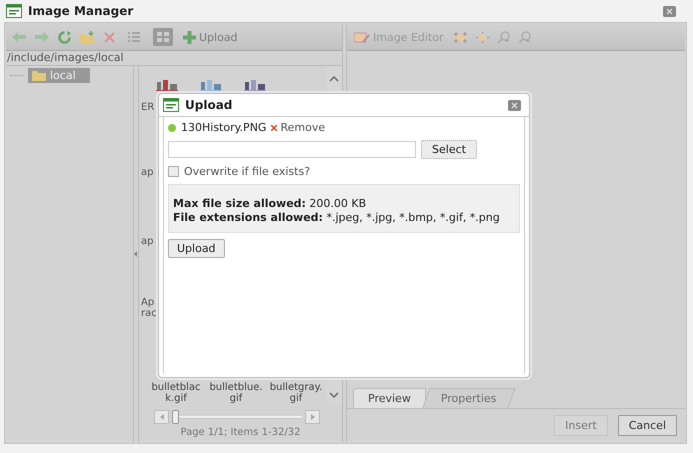  I want to click on upload-limit-text: File extensions allowed: *.jpeg, *.jpg, *.bmp, *.gif, *.png, so click(337, 217).